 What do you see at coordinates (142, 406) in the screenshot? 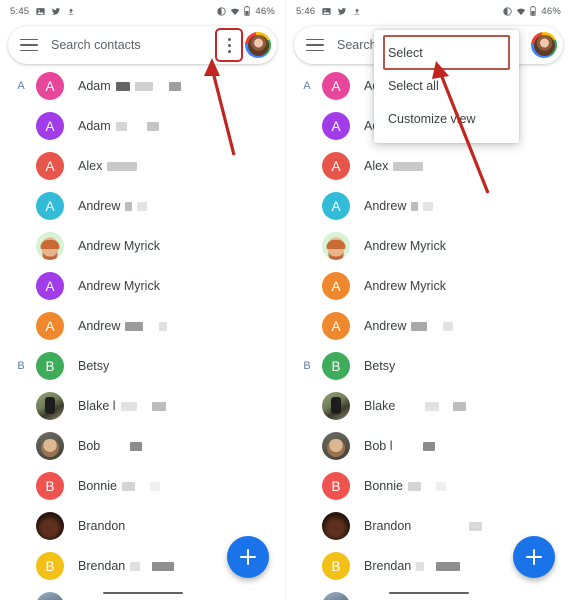
I see `contact-row: Blake l` at bounding box center [142, 406].